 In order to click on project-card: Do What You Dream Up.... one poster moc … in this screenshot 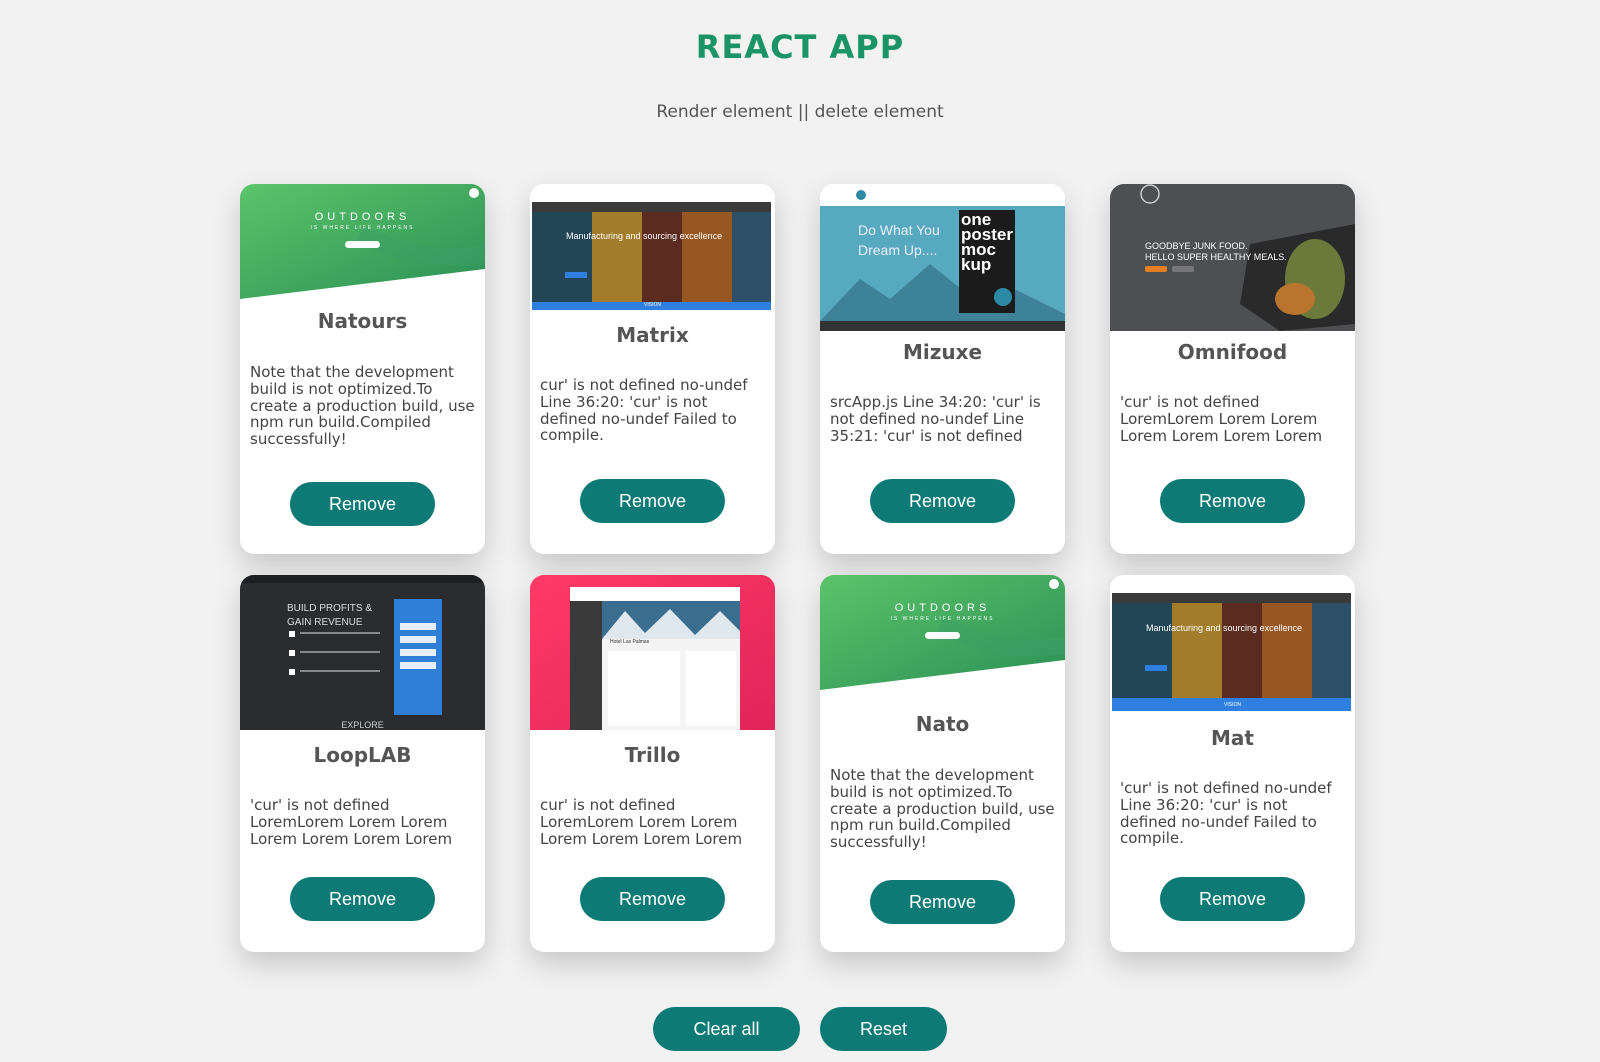, I will do `click(942, 369)`.